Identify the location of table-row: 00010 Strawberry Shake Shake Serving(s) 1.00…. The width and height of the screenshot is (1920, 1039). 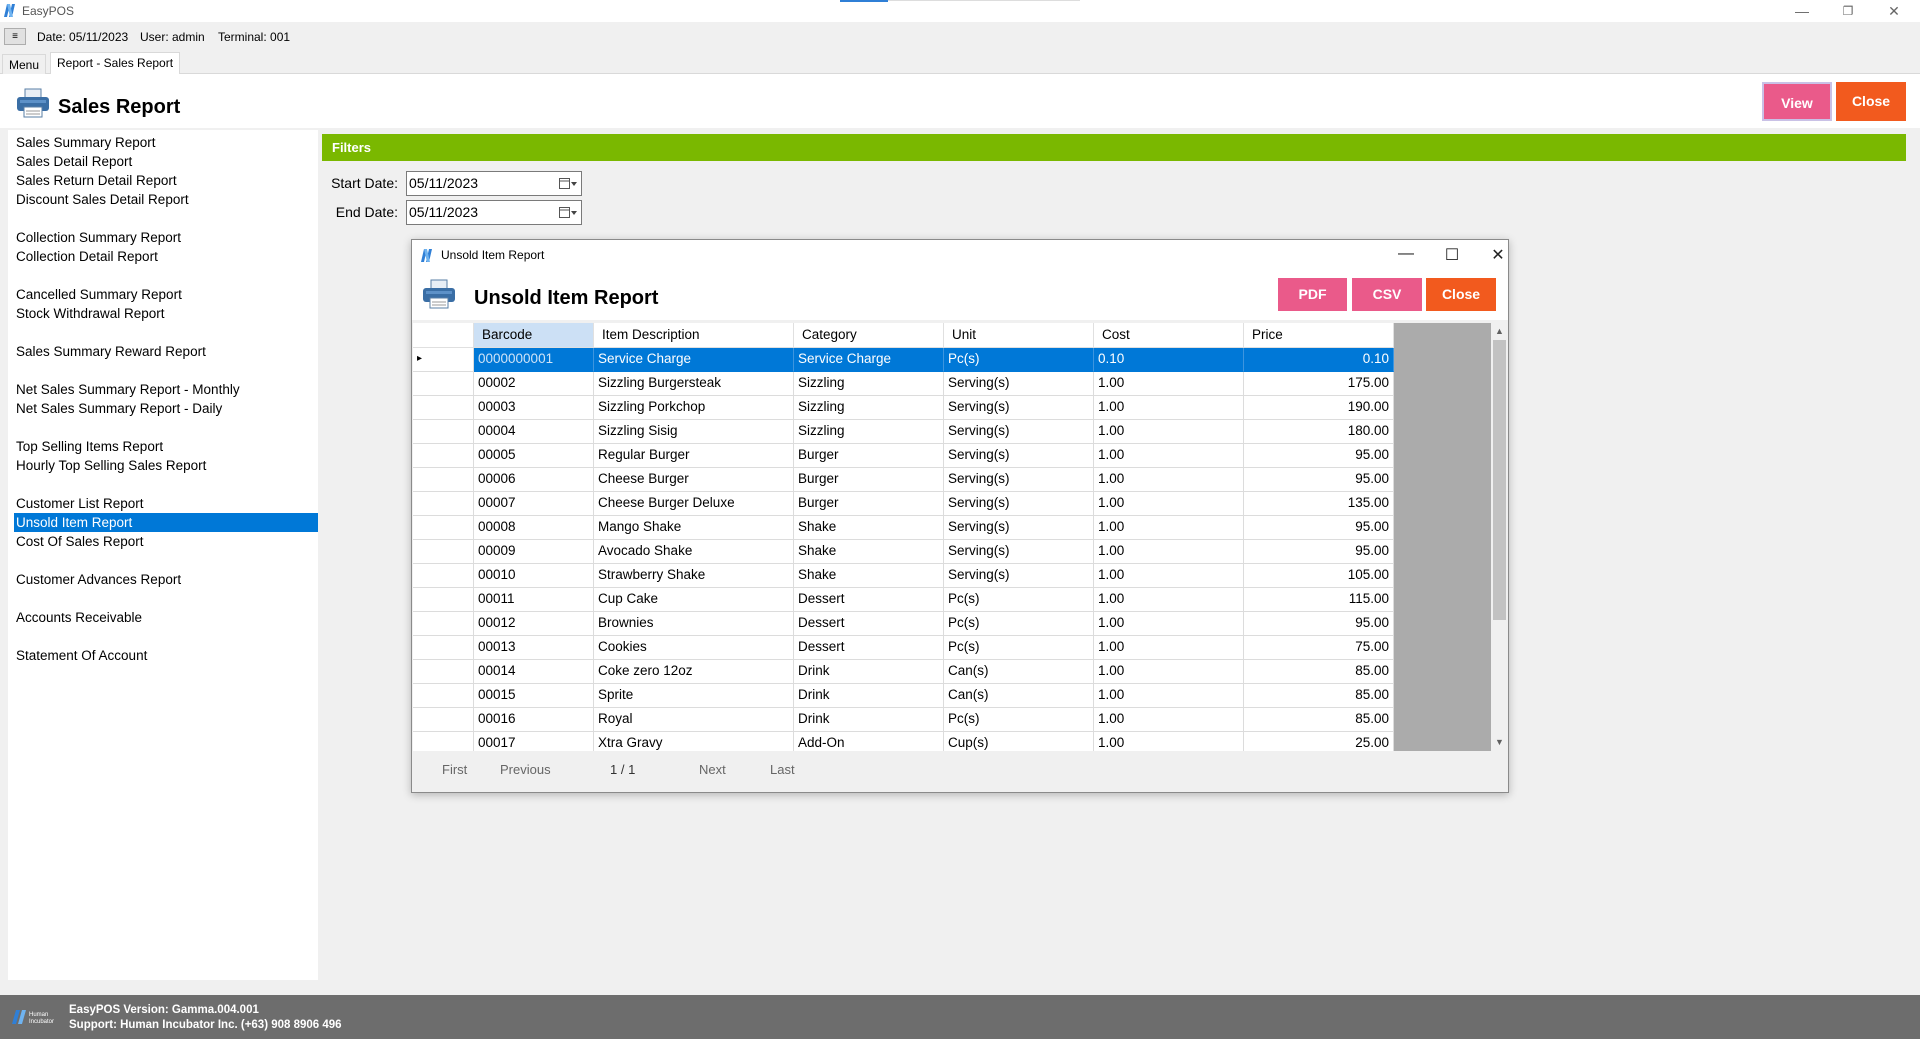
(903, 576).